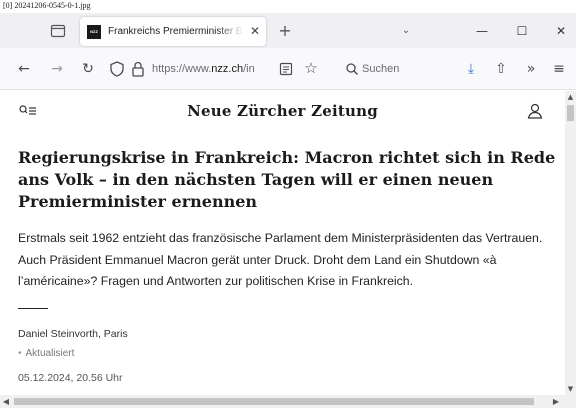 Image resolution: width=576 pixels, height=408 pixels. What do you see at coordinates (352, 68) in the screenshot?
I see `search-icon` at bounding box center [352, 68].